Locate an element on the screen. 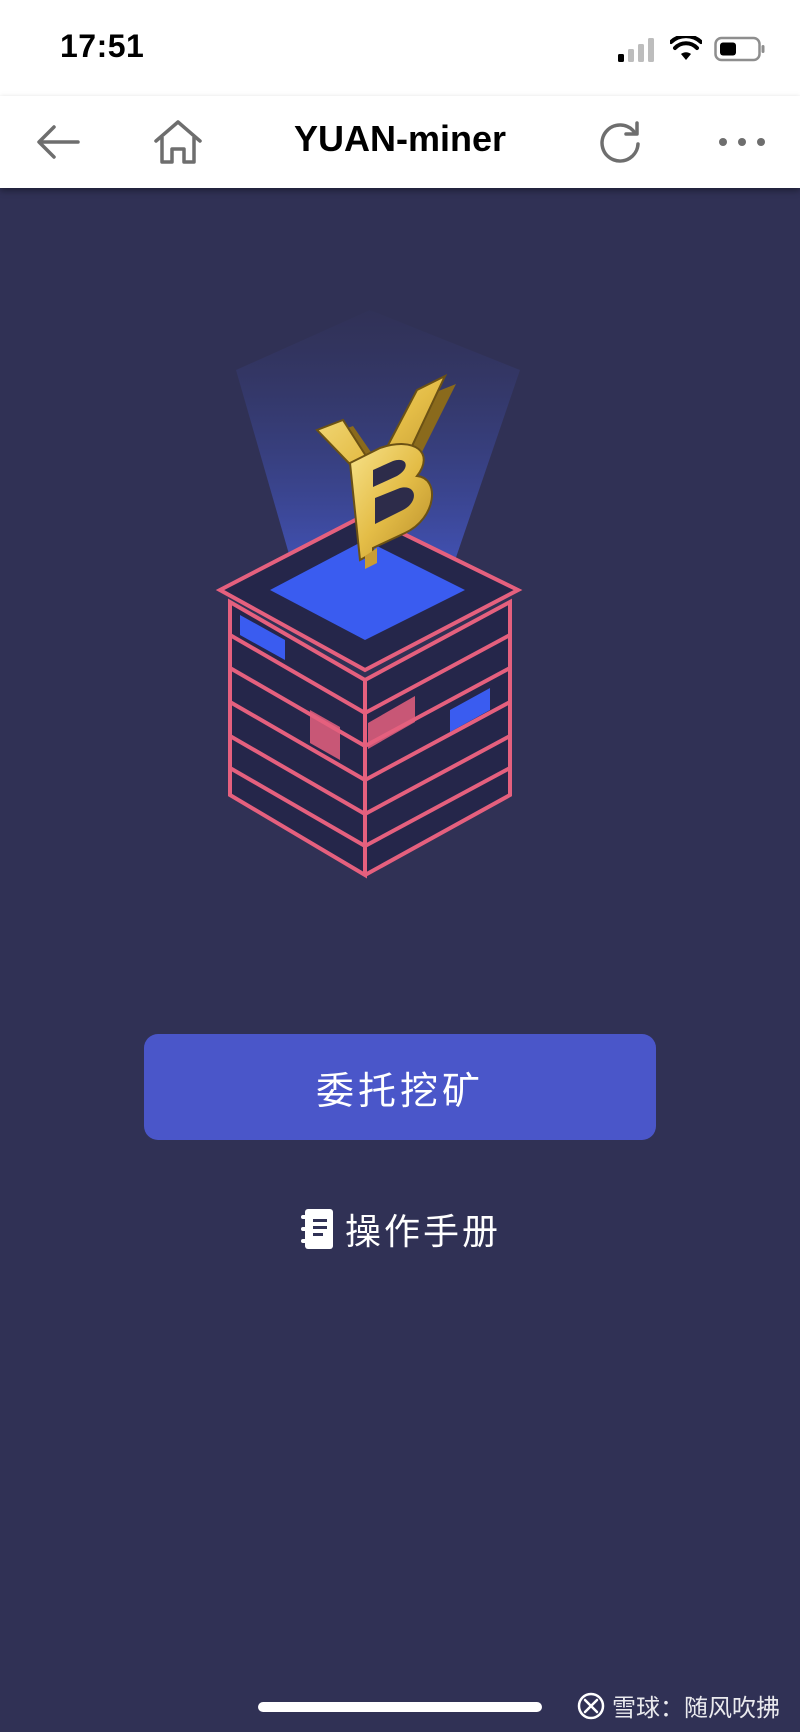 Image resolution: width=800 pixels, height=1732 pixels. miner-illustration is located at coordinates (369, 594).